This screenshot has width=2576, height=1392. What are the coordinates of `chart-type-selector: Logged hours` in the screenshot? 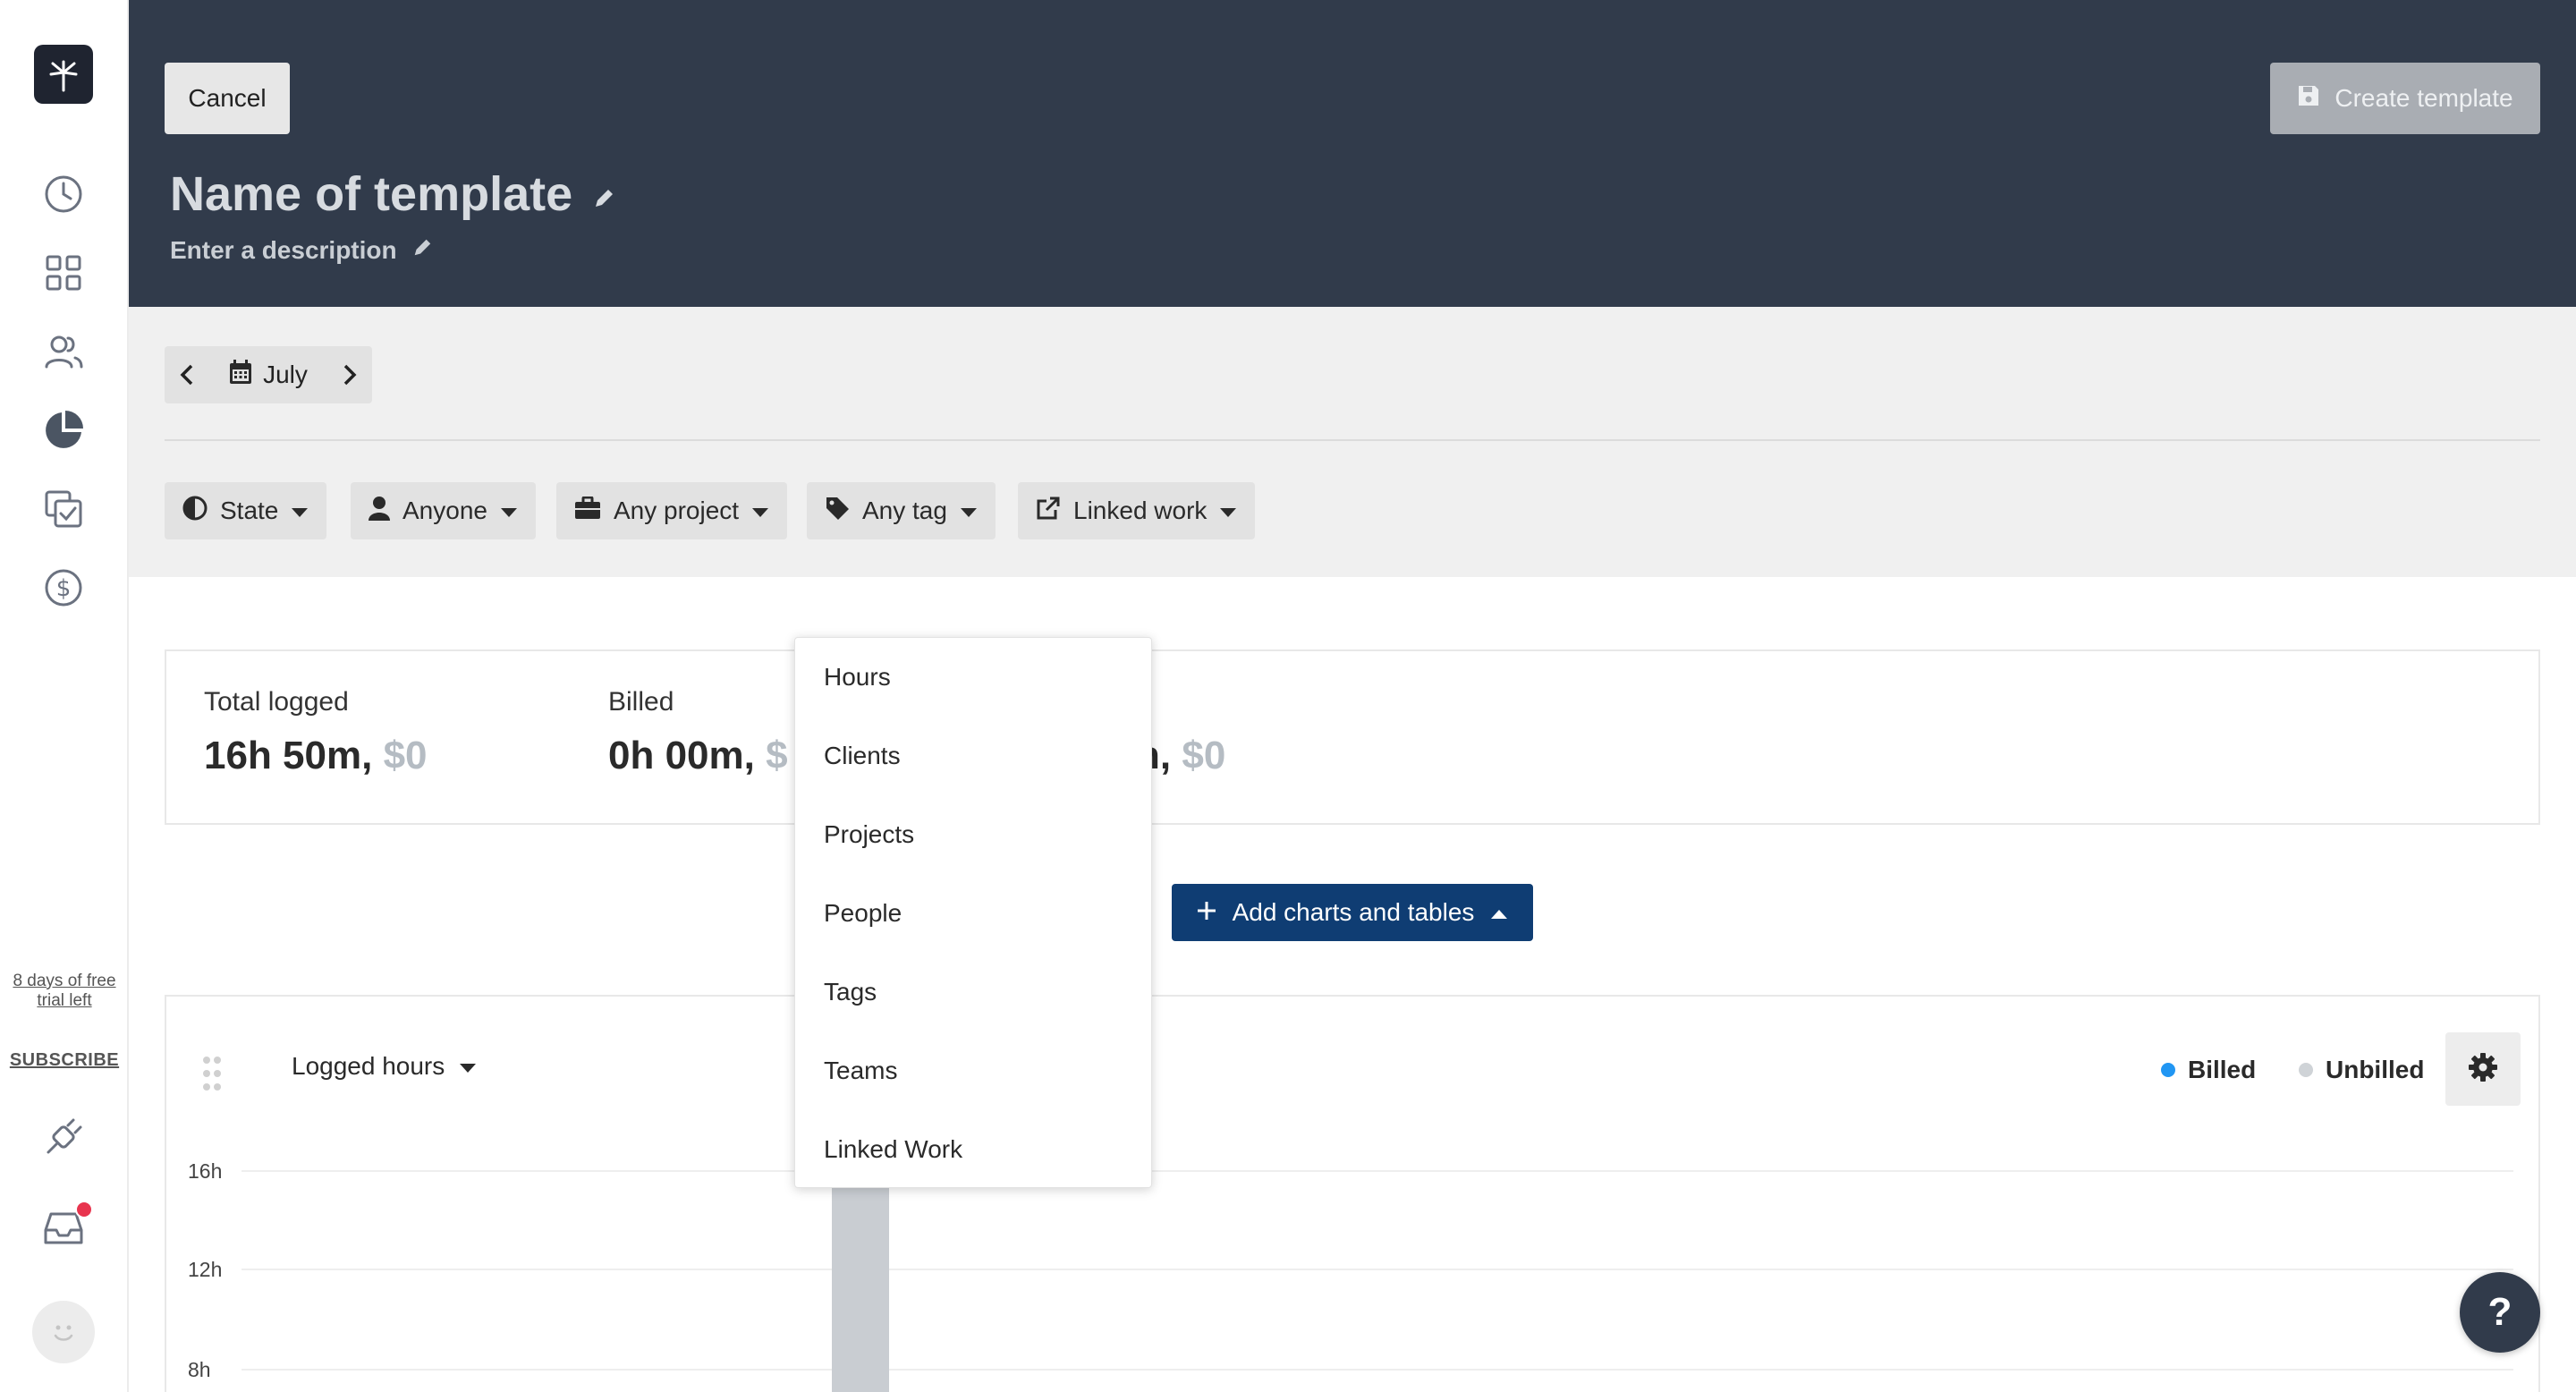 It's located at (384, 1066).